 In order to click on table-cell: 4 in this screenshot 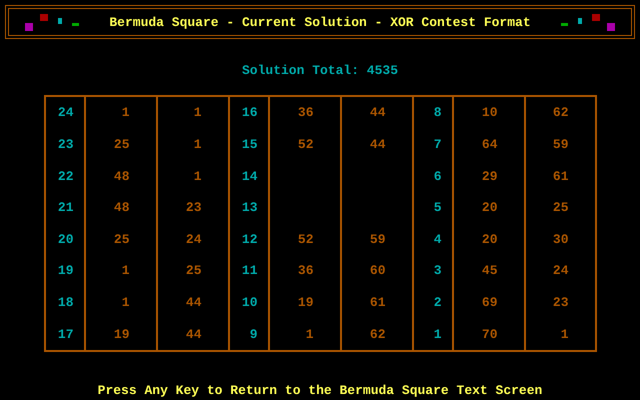, I will do `click(438, 239)`.